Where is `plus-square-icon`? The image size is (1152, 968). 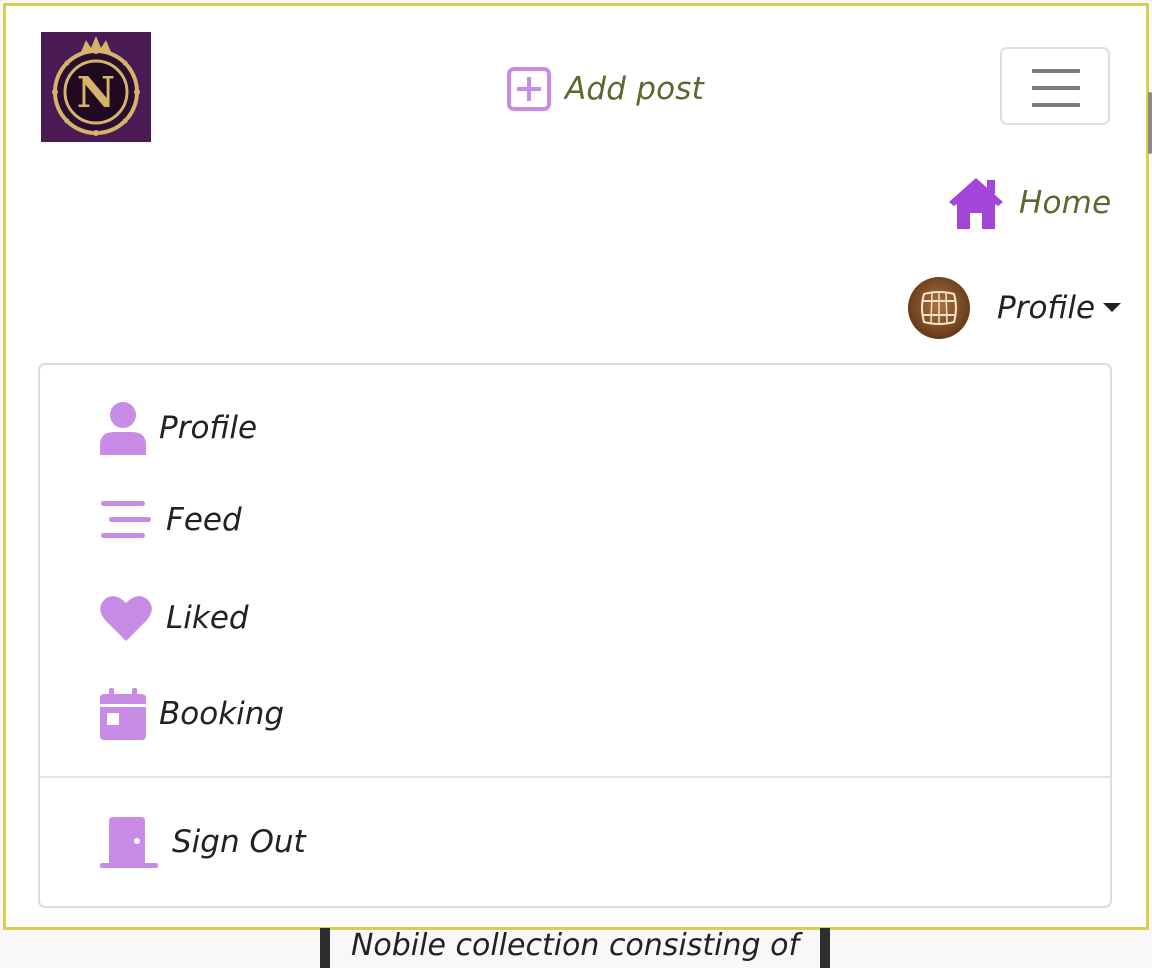 plus-square-icon is located at coordinates (529, 89).